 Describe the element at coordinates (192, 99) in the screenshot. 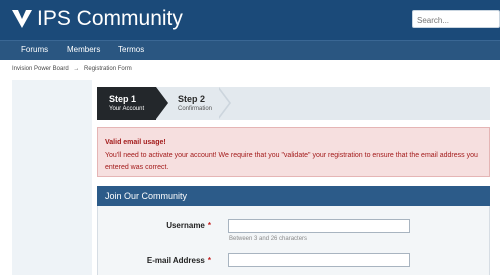

I see `step-2-title: Step 2` at that location.